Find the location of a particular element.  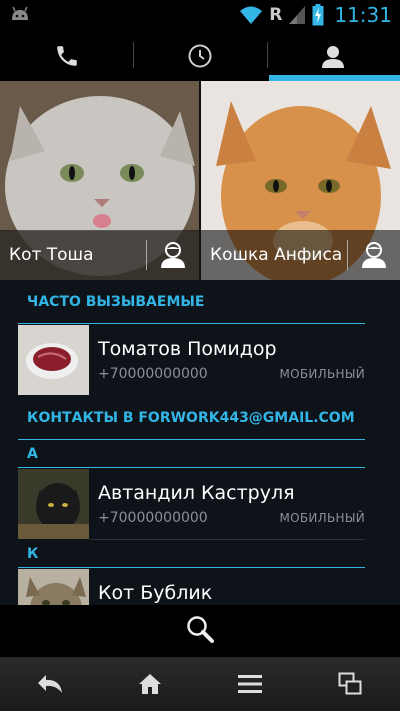

back-button is located at coordinates (50, 684).